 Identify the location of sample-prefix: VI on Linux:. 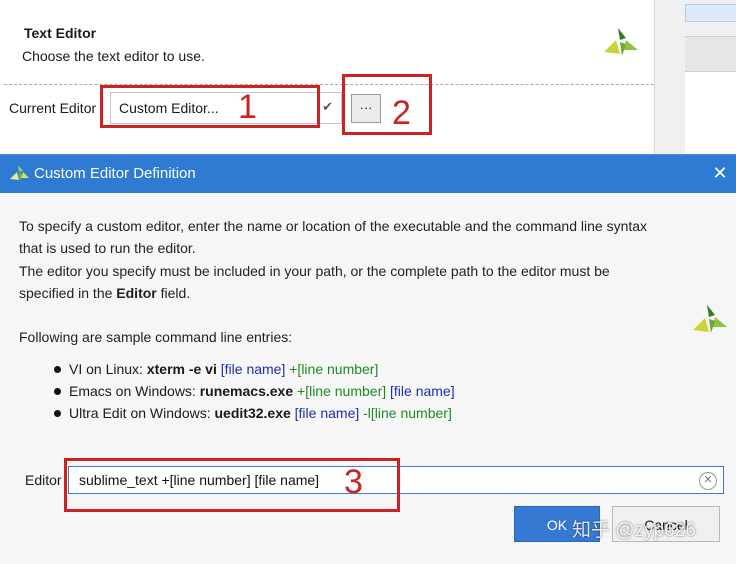
(108, 369).